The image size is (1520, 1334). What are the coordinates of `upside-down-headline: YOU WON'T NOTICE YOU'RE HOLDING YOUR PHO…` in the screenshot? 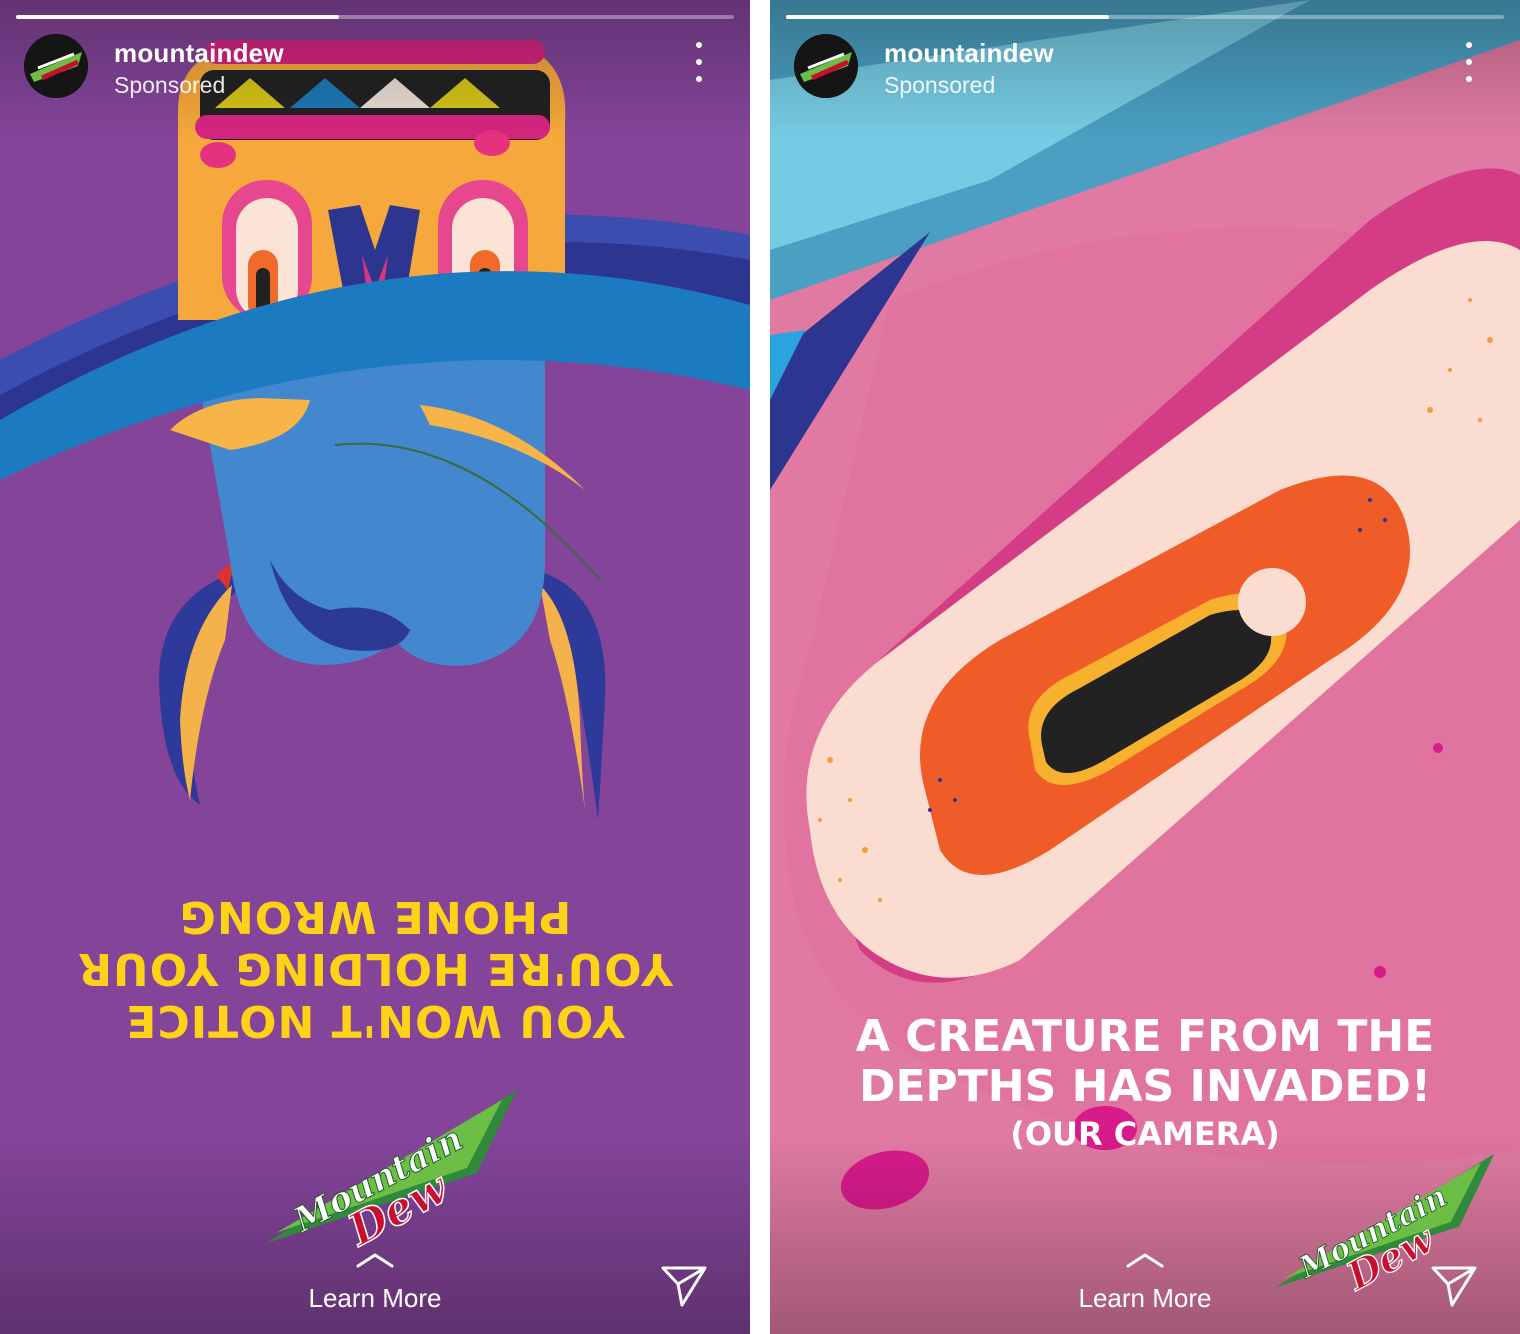 It's located at (375, 968).